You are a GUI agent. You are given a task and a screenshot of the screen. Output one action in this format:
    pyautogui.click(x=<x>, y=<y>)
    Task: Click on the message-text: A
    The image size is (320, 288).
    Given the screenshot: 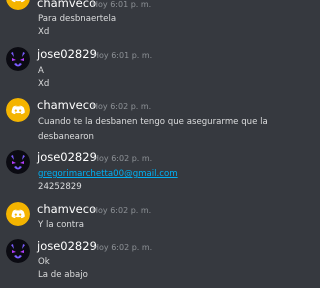 What is the action you would take?
    pyautogui.click(x=41, y=71)
    